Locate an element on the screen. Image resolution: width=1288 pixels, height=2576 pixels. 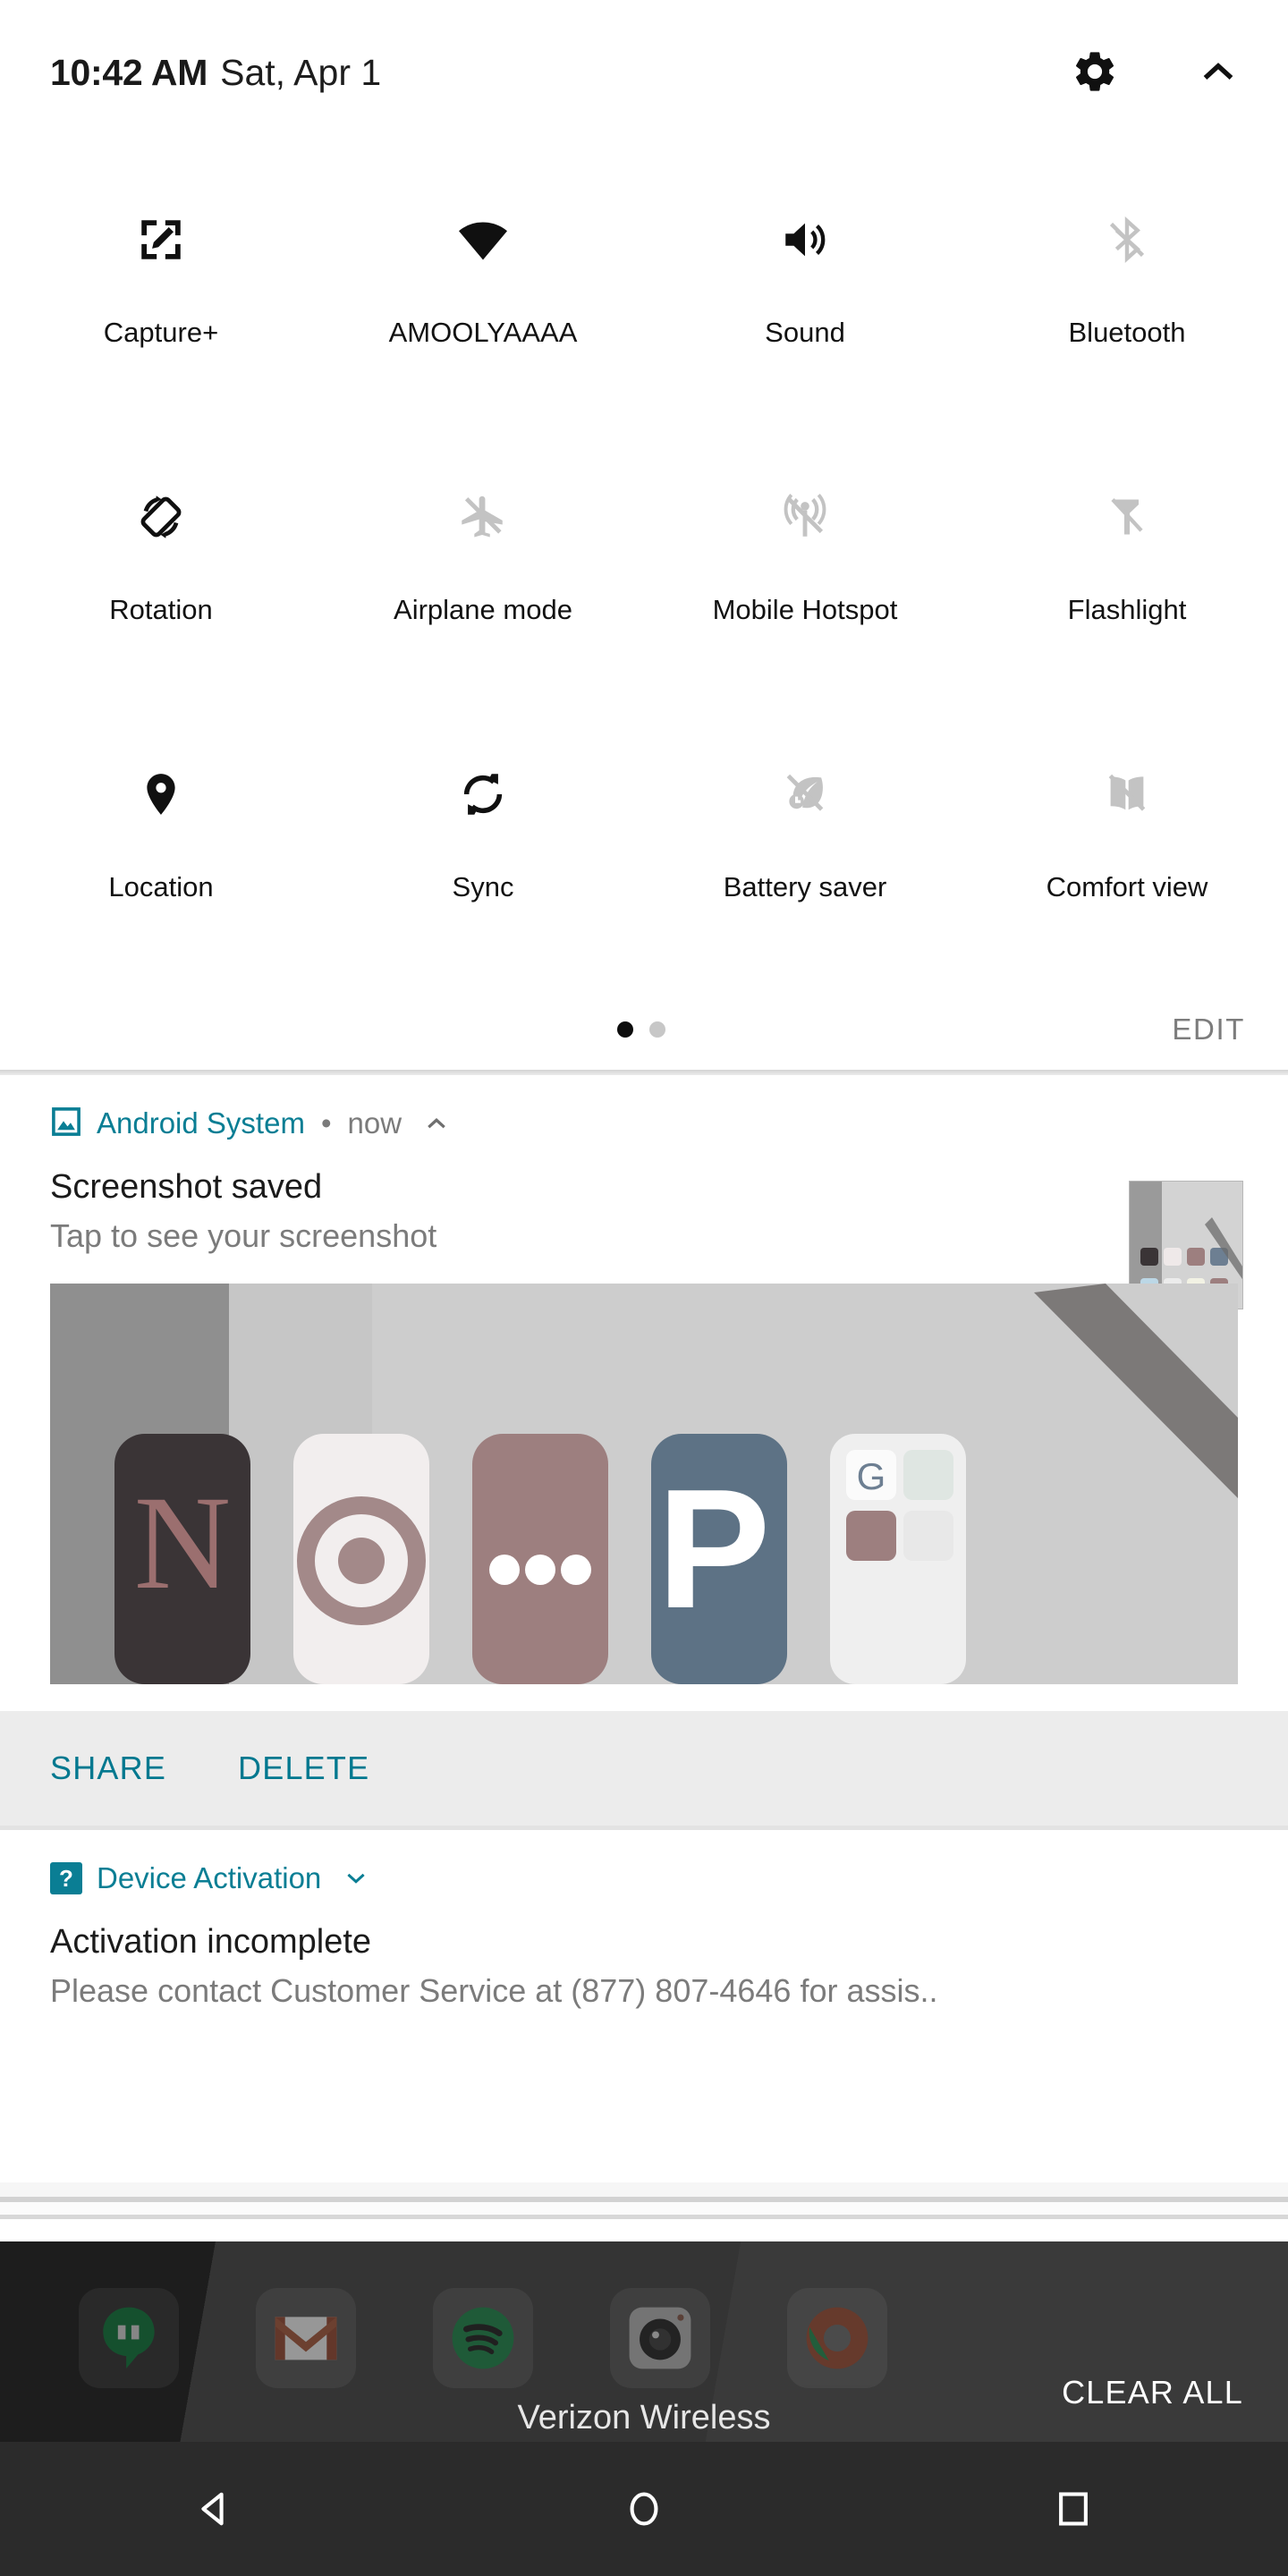
tile-label: Bluetooth is located at coordinates (1127, 332).